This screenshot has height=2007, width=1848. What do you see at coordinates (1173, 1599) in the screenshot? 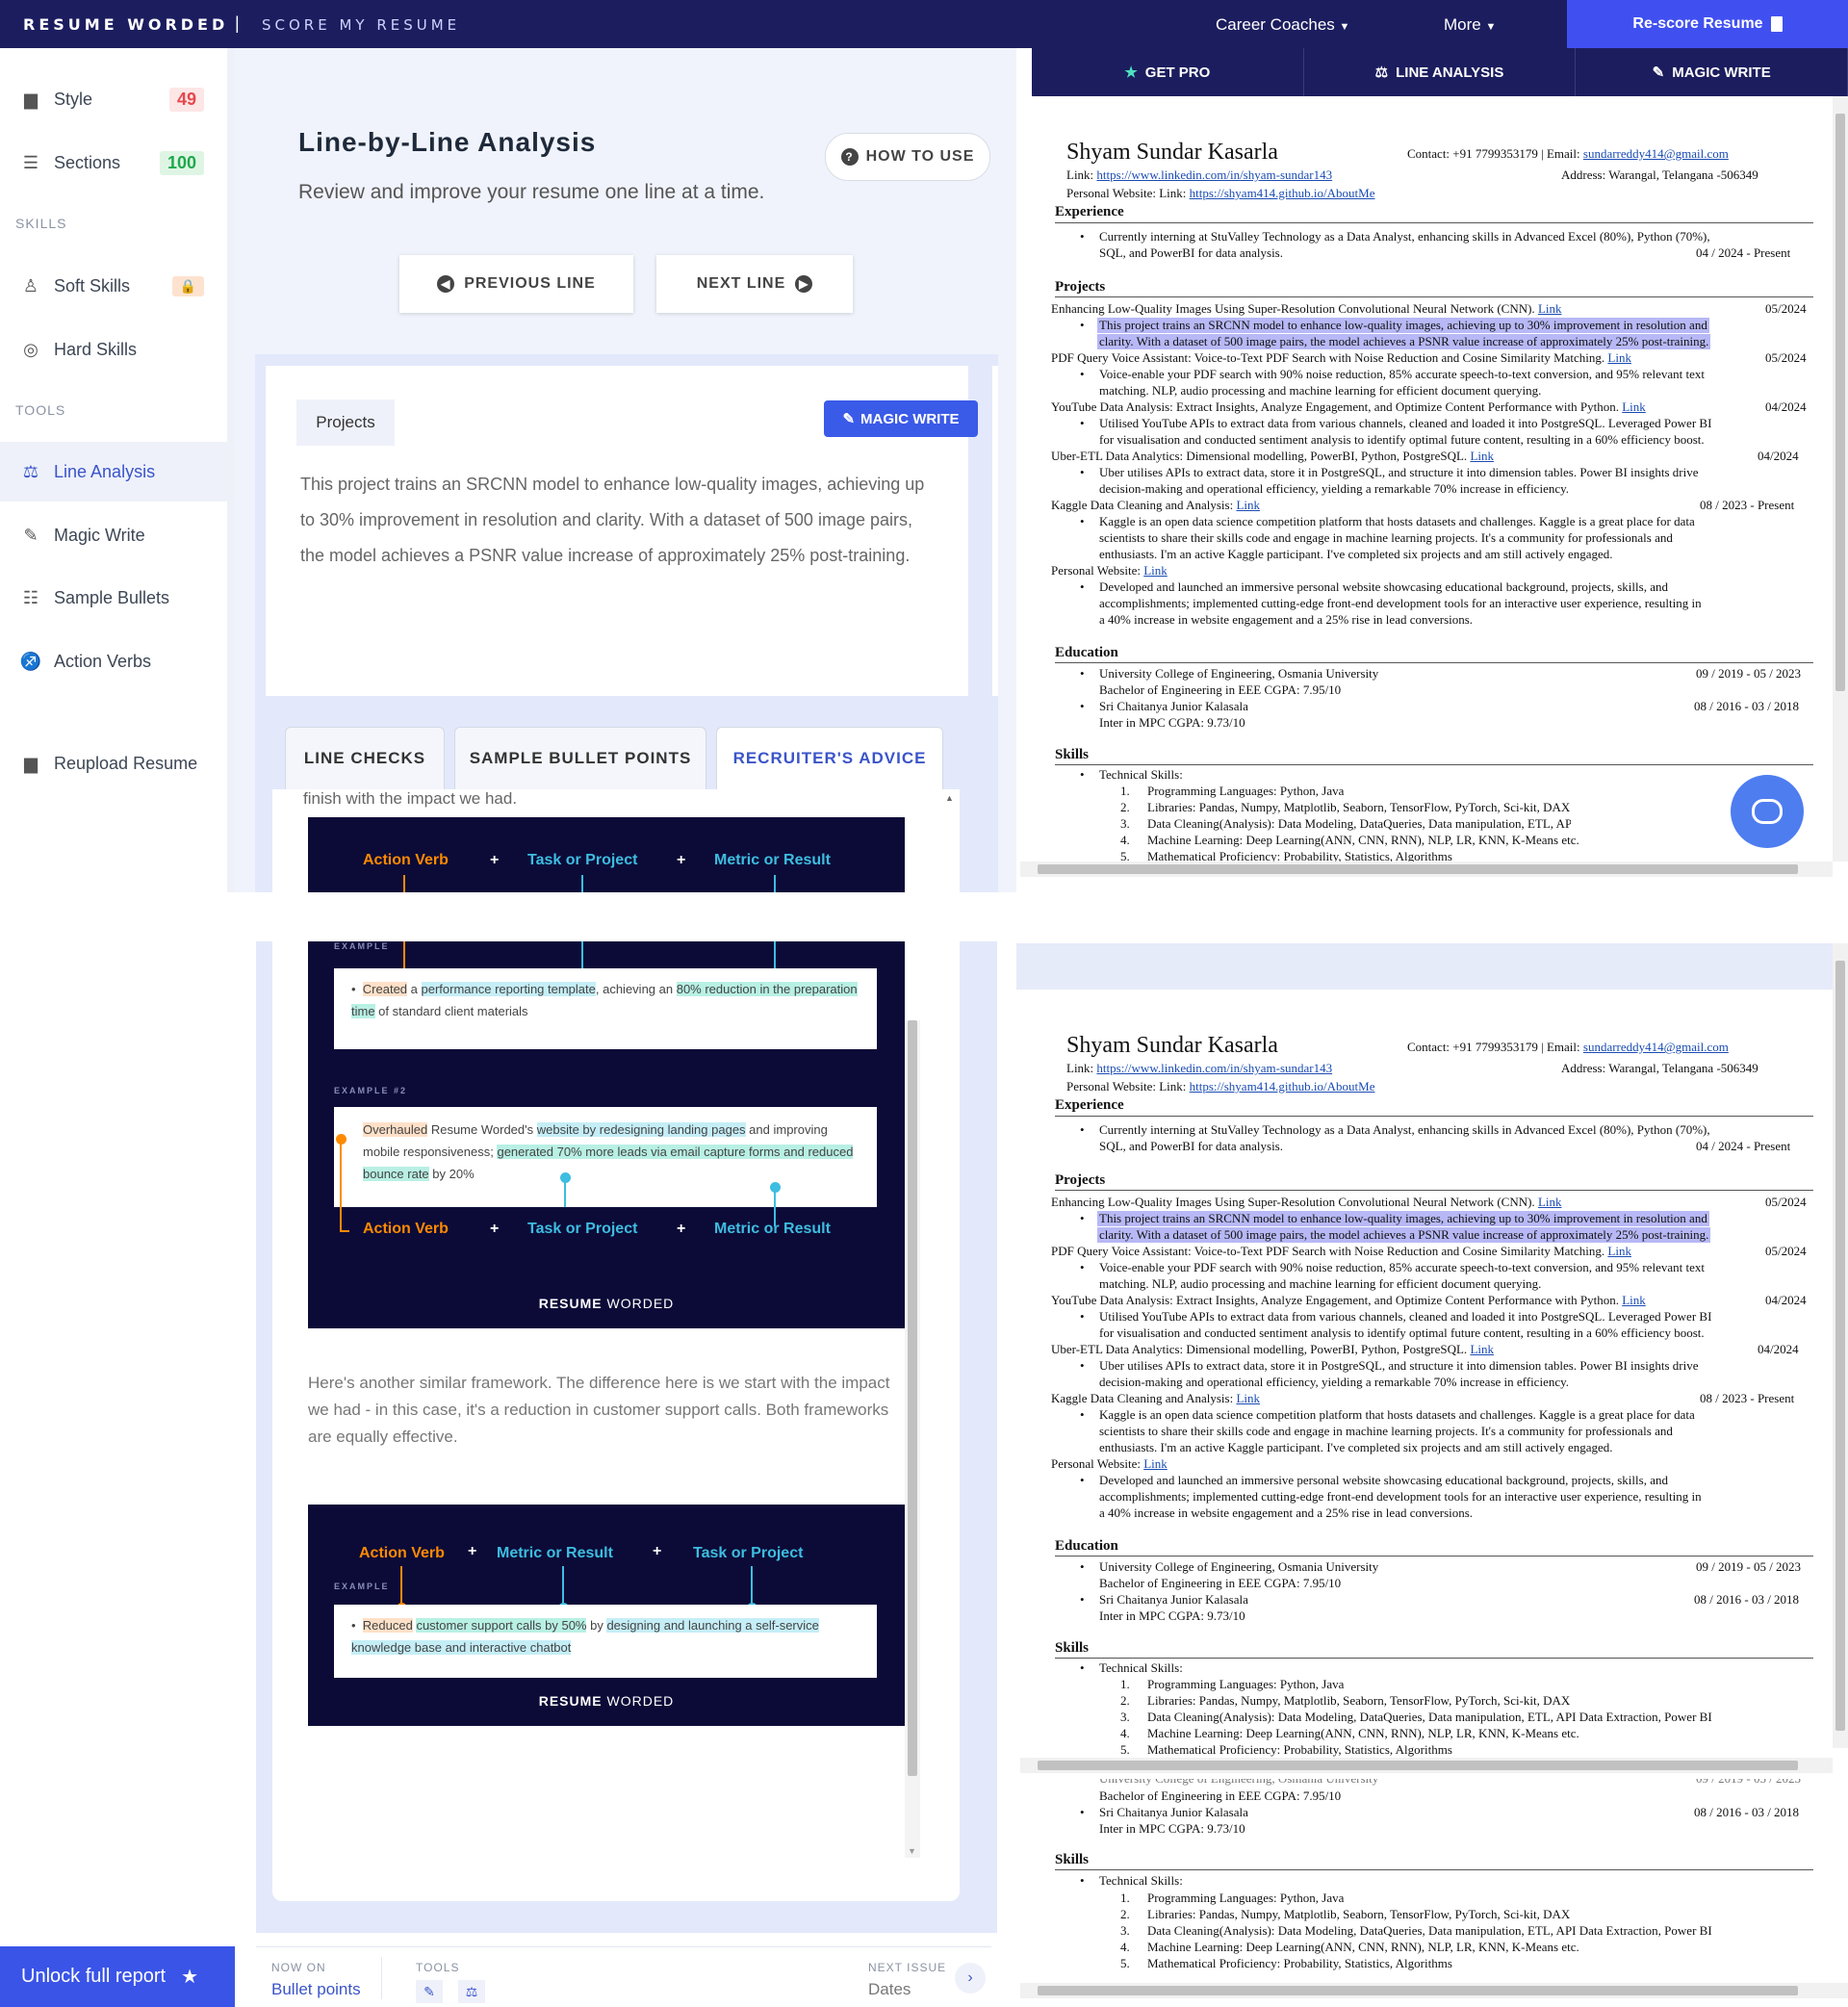
I see `edu-line: Sri Chaitanya Junior Kalasala` at bounding box center [1173, 1599].